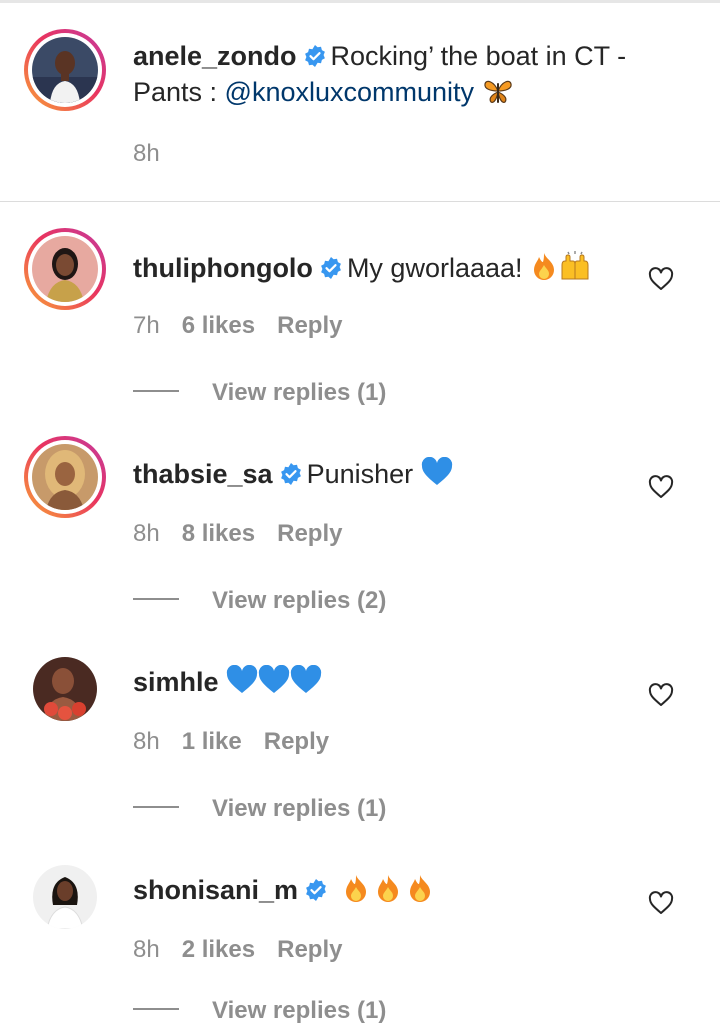  I want to click on comment-meta: 7h 6 likes Reply, so click(248, 326).